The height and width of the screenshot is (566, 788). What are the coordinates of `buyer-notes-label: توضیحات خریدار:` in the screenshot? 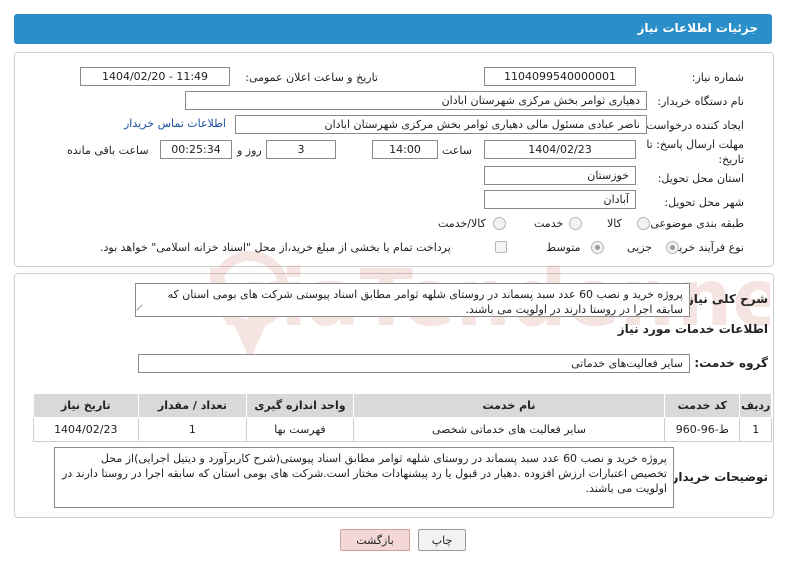 It's located at (717, 477).